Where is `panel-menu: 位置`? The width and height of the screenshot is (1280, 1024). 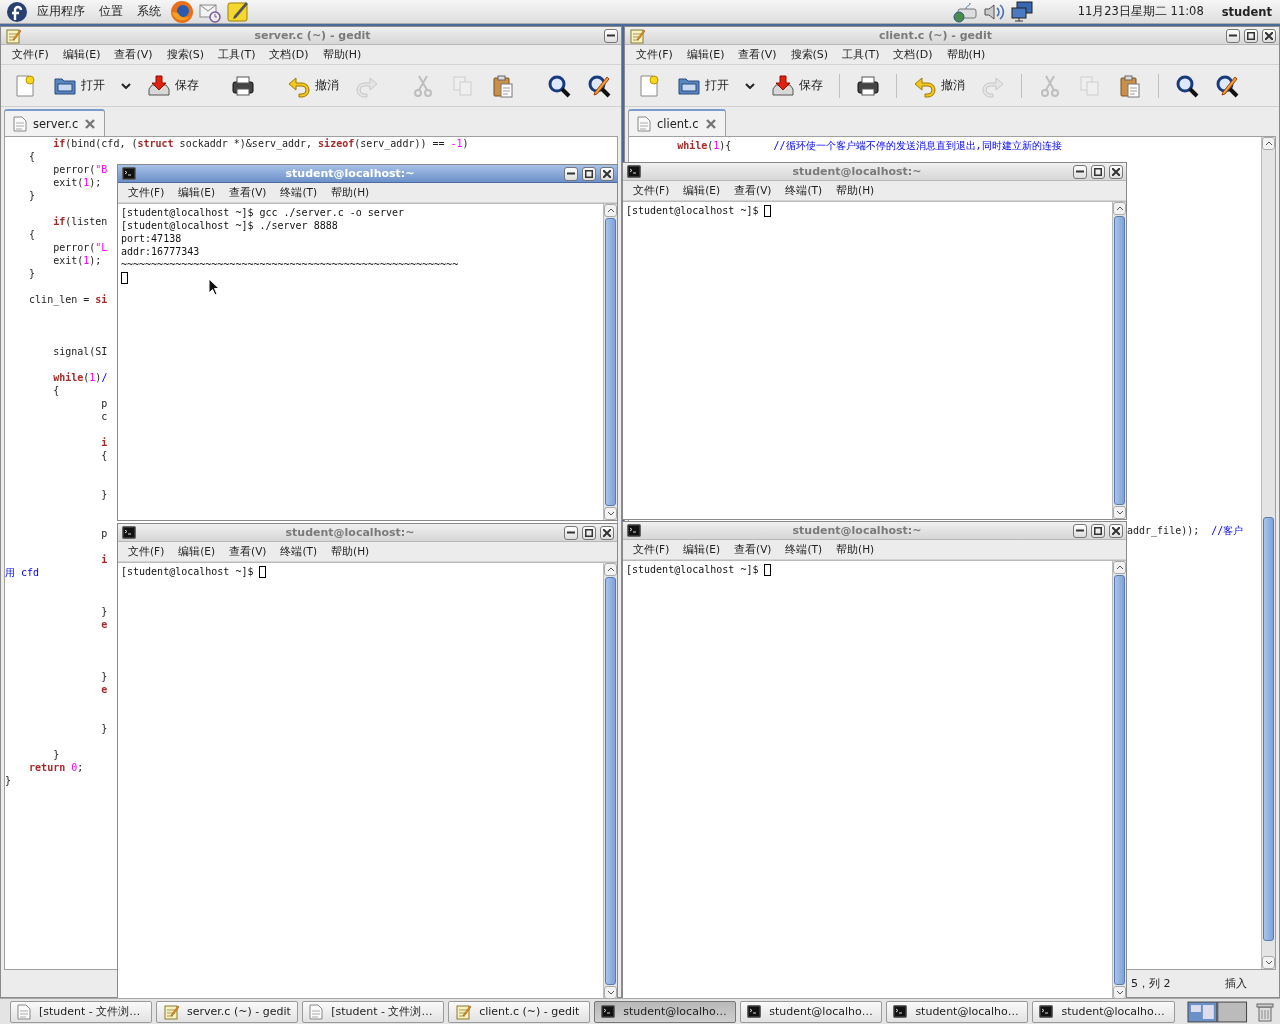 panel-menu: 位置 is located at coordinates (111, 11).